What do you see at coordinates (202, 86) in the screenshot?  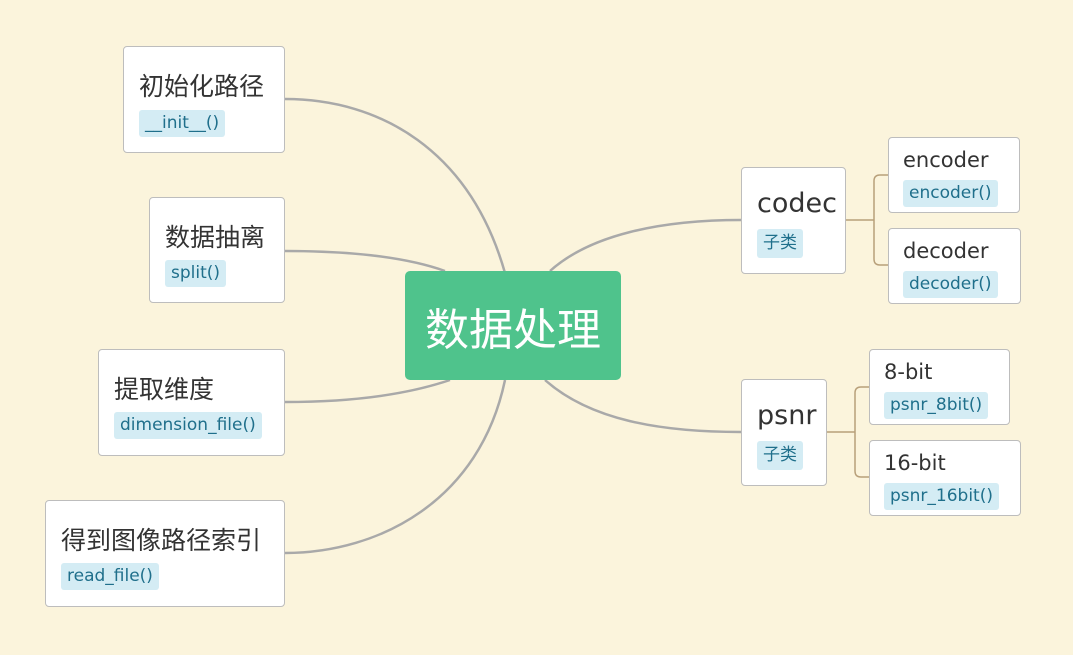 I see `node-title: 初始化路径` at bounding box center [202, 86].